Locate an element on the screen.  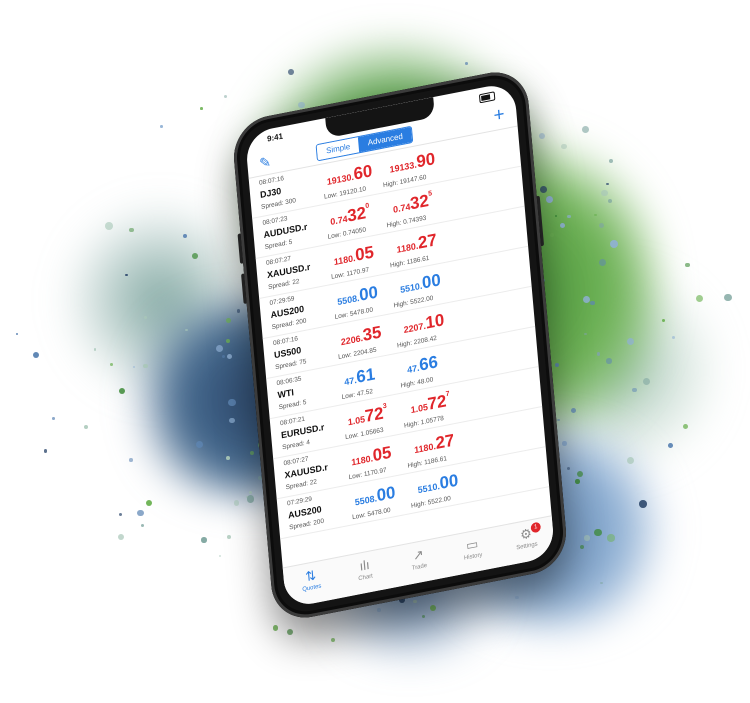
add-symbol-button: + is located at coordinates (499, 116).